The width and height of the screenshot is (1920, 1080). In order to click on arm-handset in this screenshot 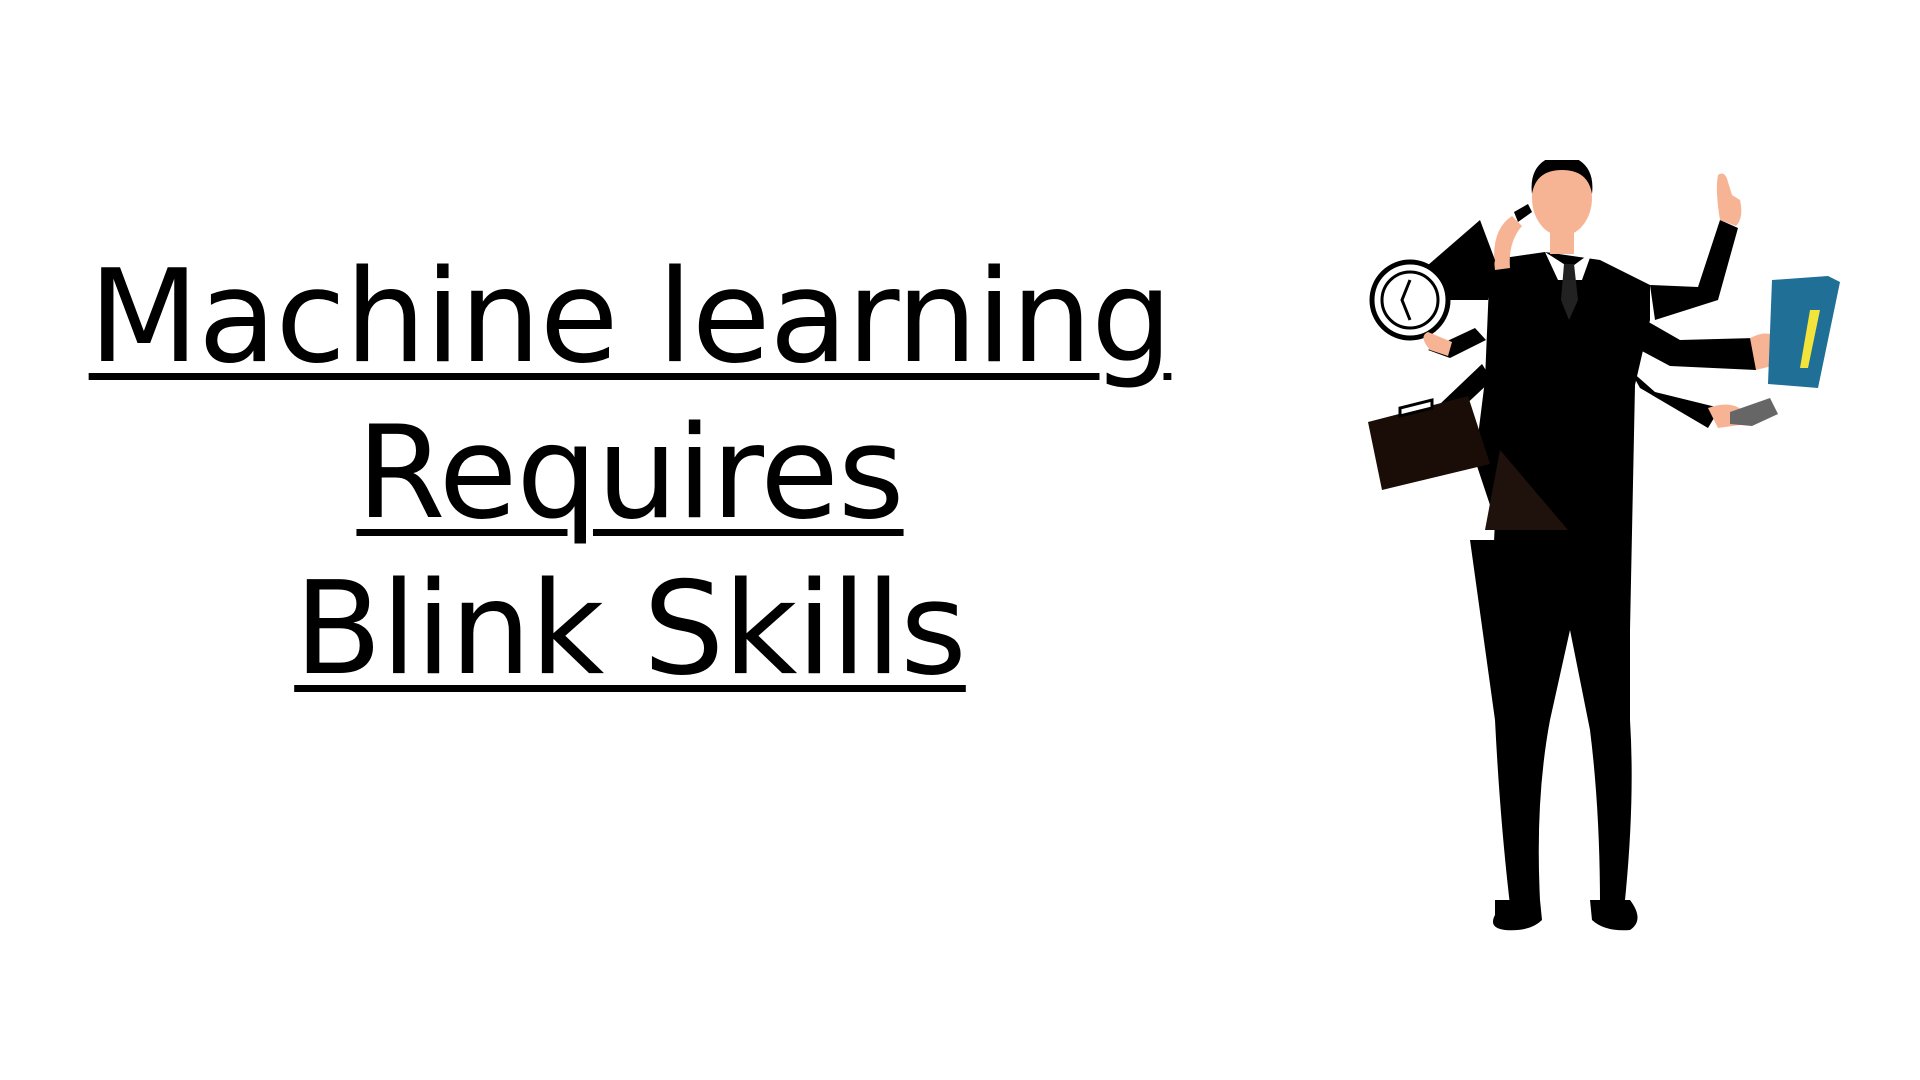, I will do `click(1675, 399)`.